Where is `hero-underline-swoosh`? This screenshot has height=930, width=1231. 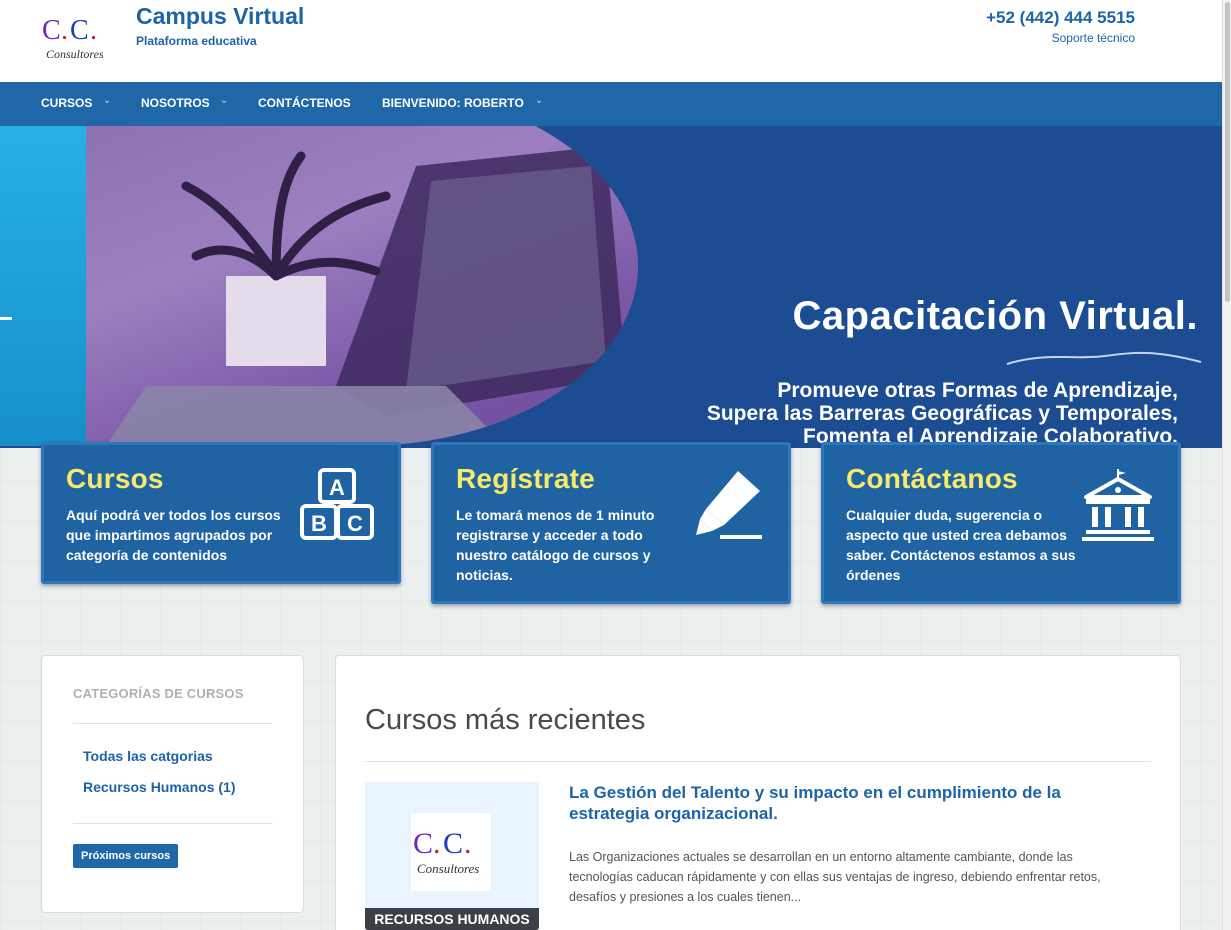 hero-underline-swoosh is located at coordinates (1104, 358).